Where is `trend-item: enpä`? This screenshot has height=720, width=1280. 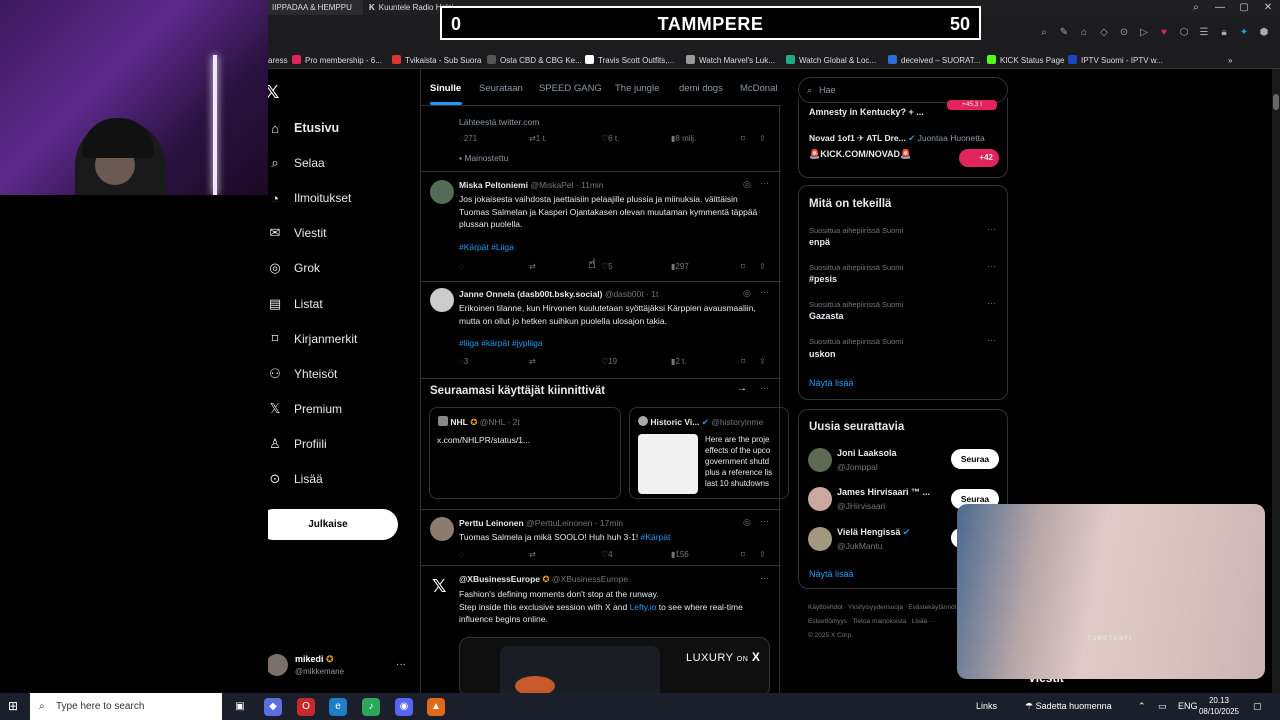 trend-item: enpä is located at coordinates (819, 242).